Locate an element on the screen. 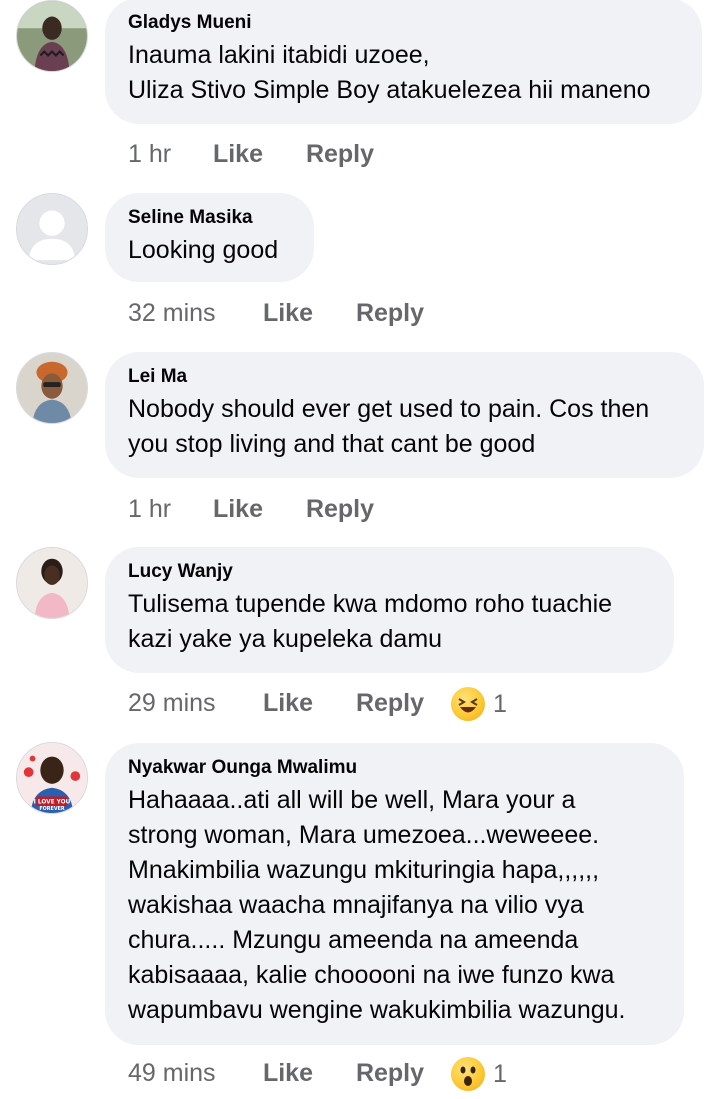 This screenshot has height=1099, width=720. comment-bubble: Seline Masika Looking good is located at coordinates (209, 237).